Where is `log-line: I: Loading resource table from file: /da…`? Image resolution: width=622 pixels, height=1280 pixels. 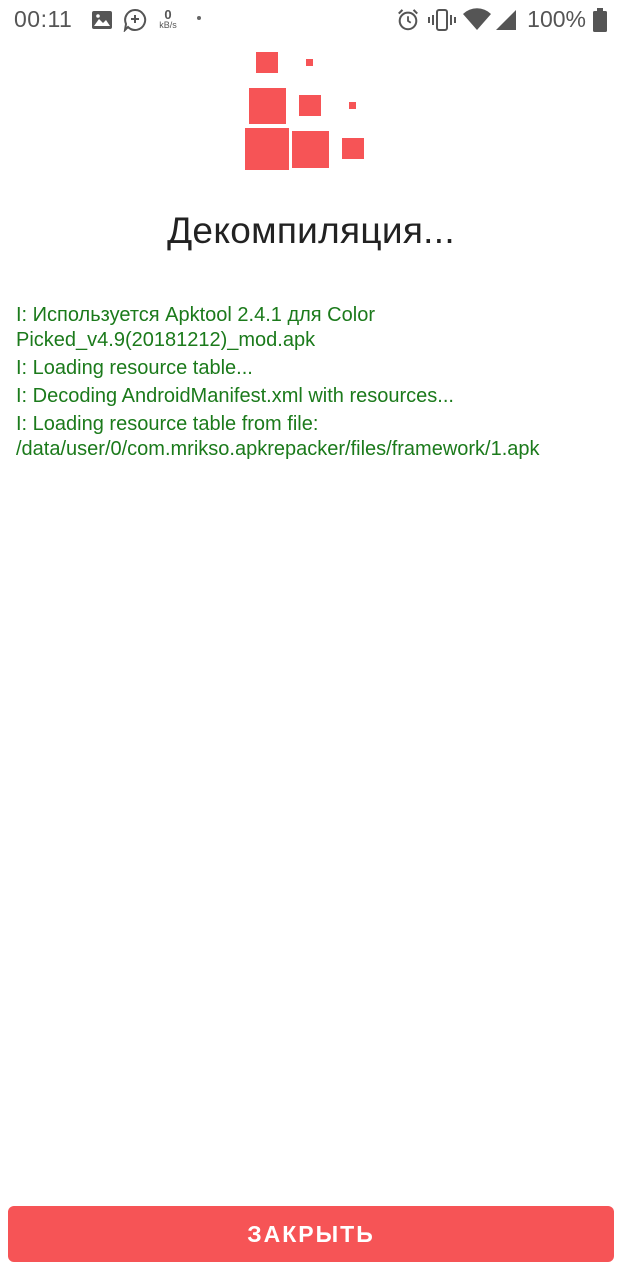
log-line: I: Loading resource table from file: /da… is located at coordinates (278, 436).